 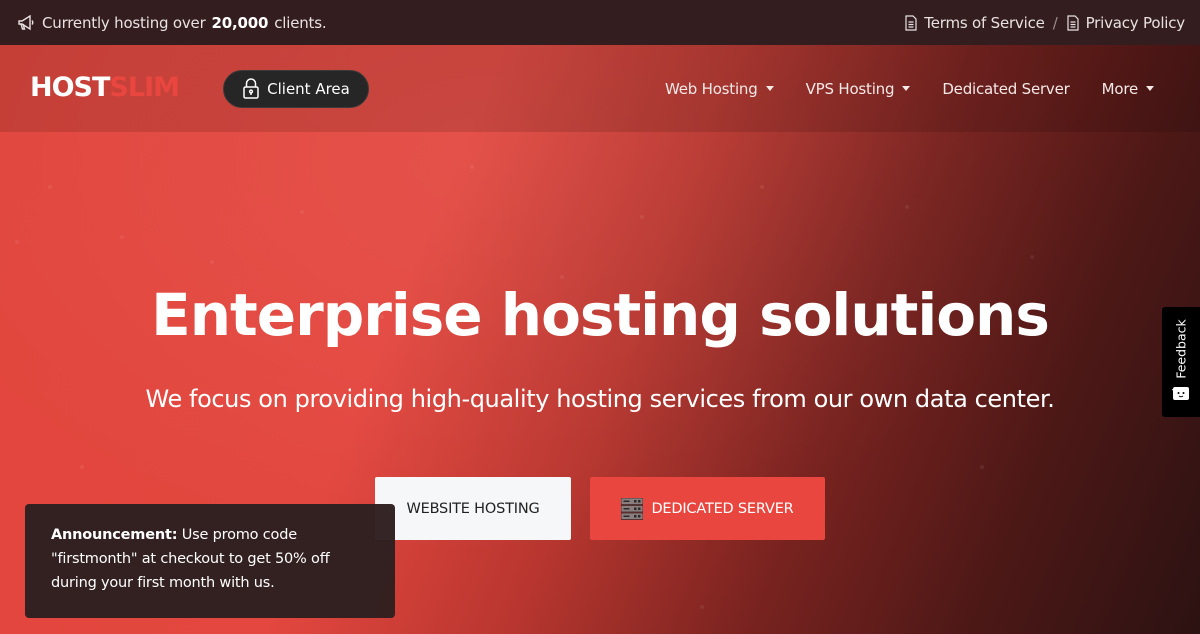 I want to click on dedicated-server-button: DEDICATED SERVER, so click(x=707, y=508).